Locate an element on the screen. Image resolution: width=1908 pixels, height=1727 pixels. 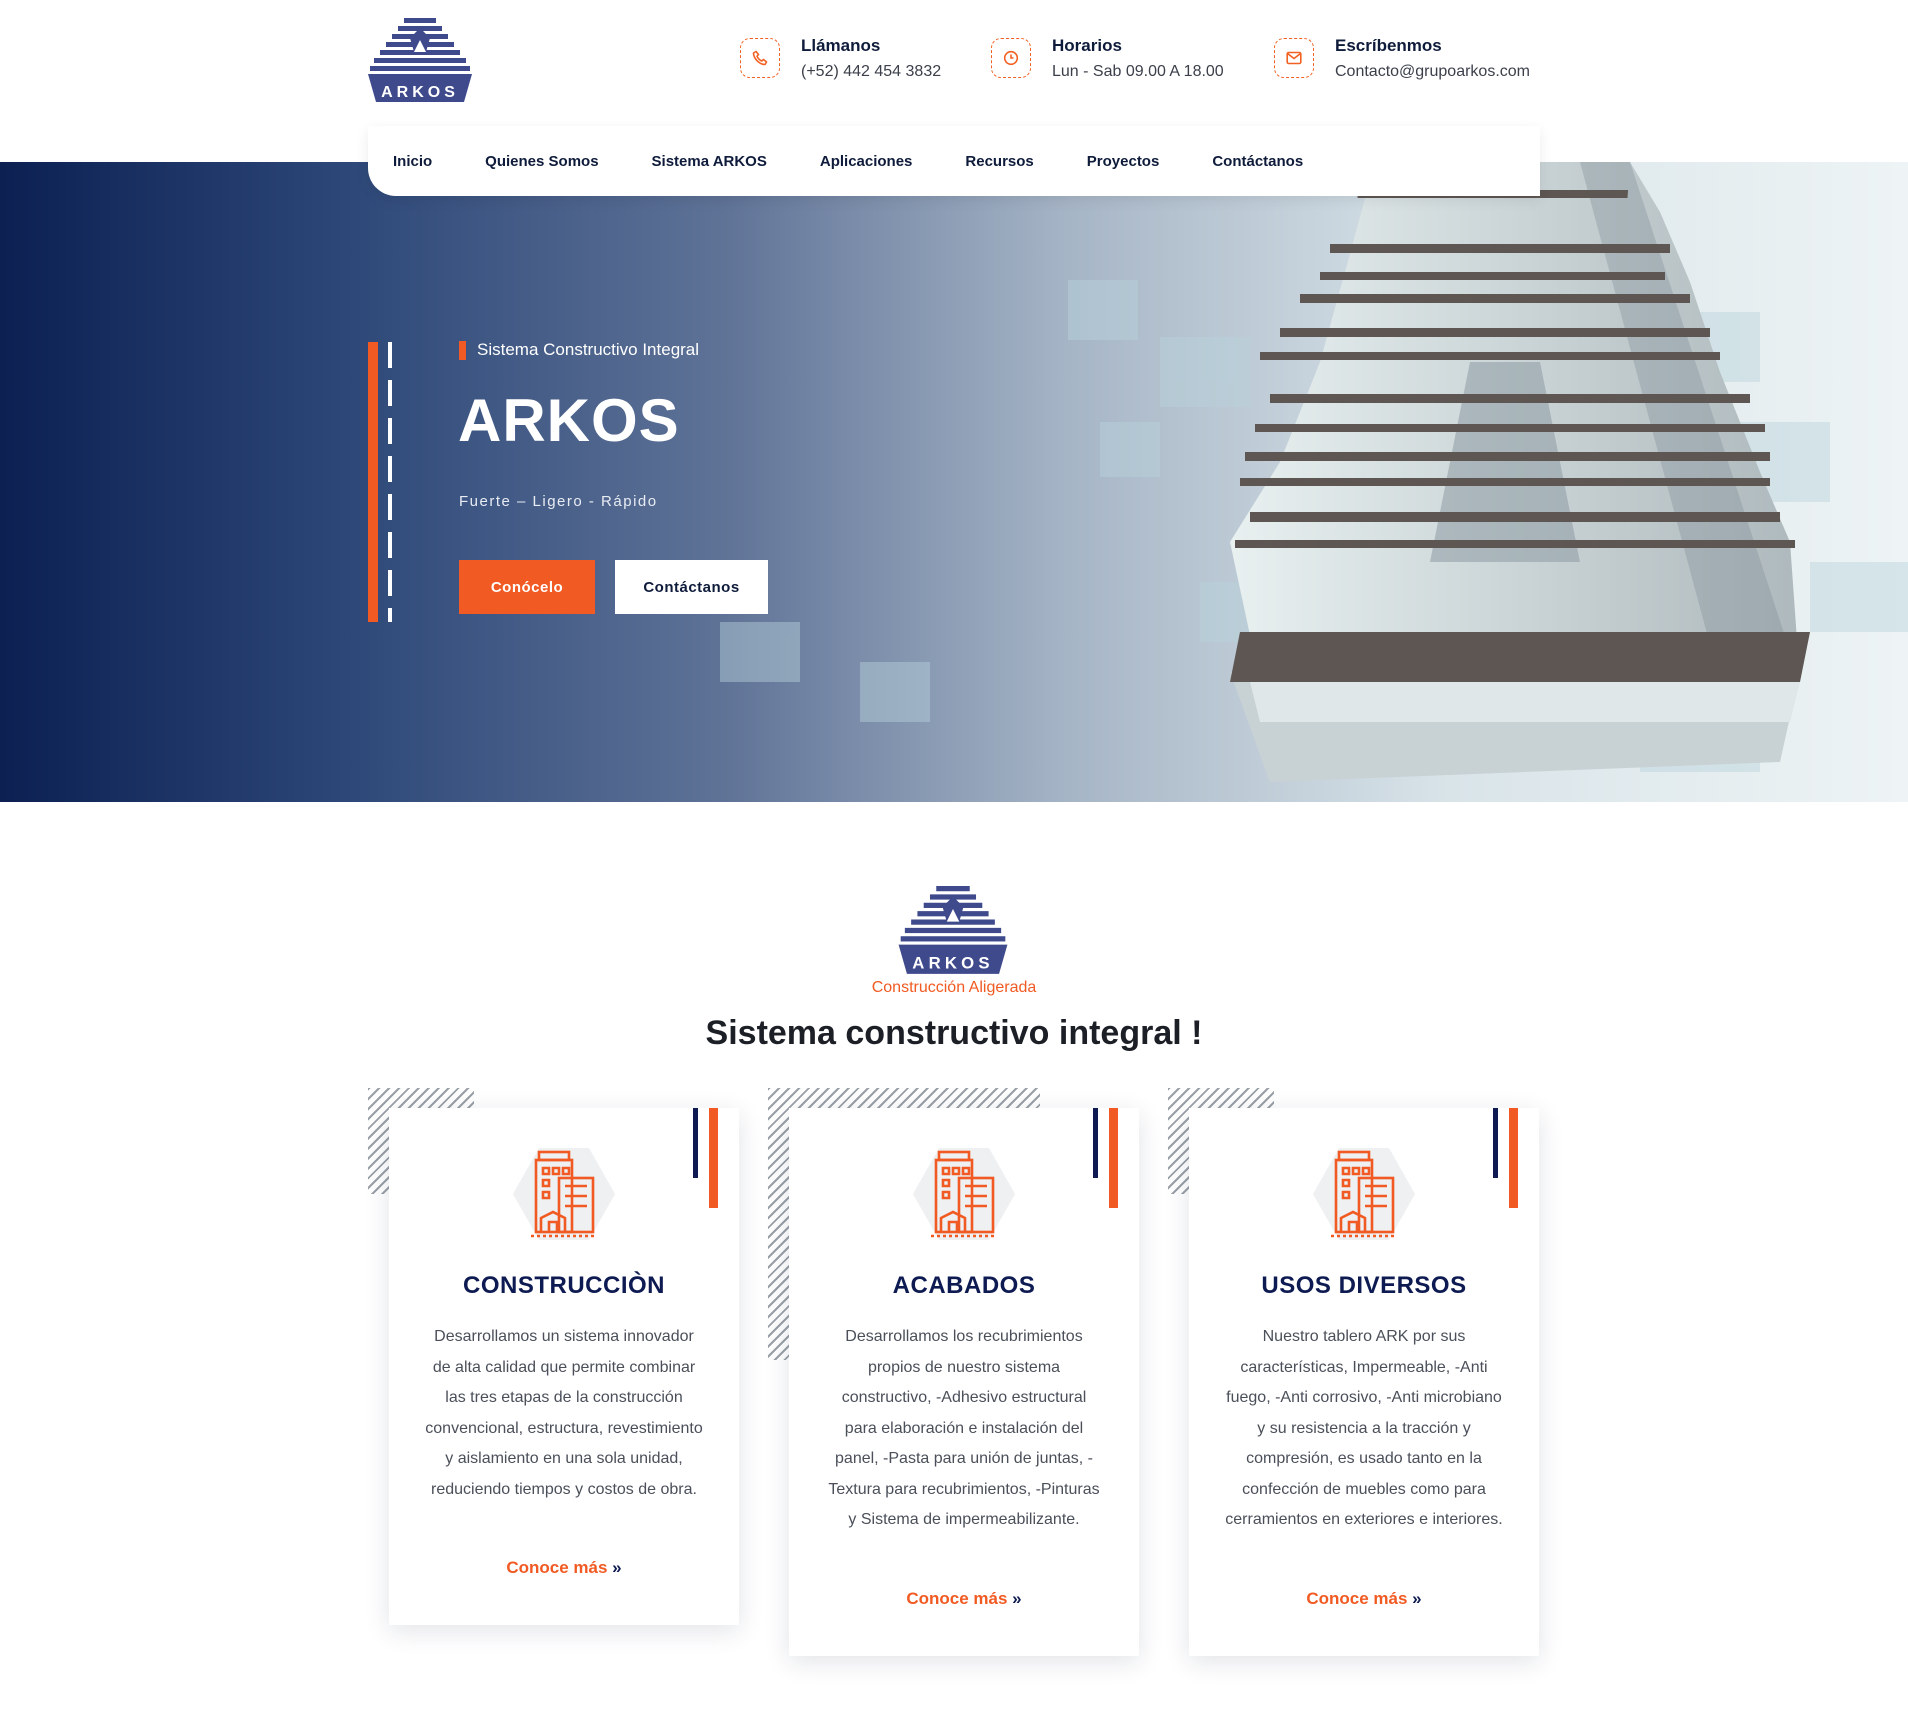
clock-icon is located at coordinates (1011, 58).